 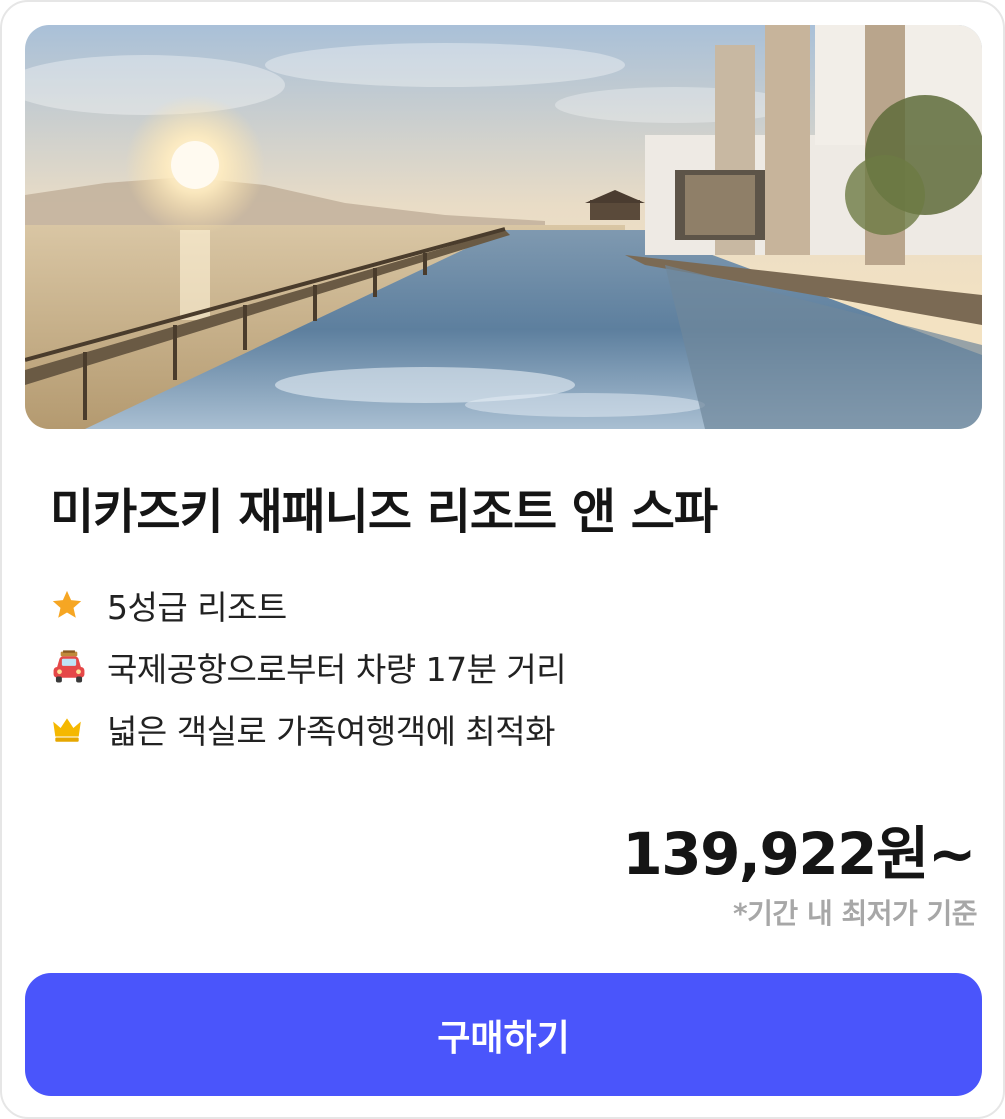 What do you see at coordinates (197, 607) in the screenshot?
I see `feature-text: 5성급 리조트` at bounding box center [197, 607].